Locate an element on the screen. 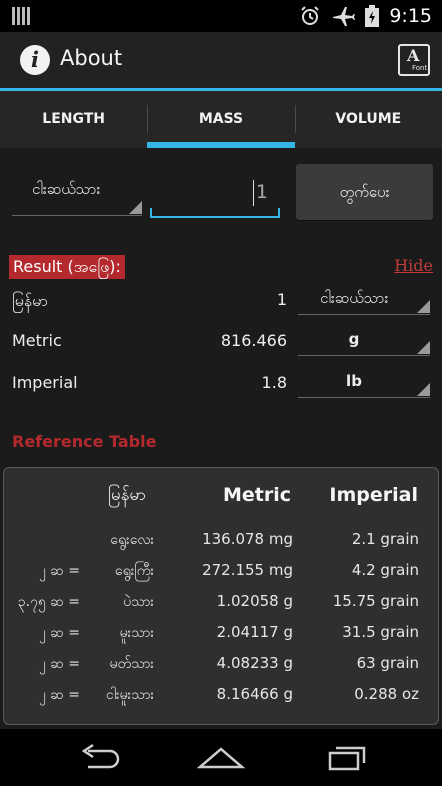 The image size is (442, 786). page-title: About is located at coordinates (91, 58).